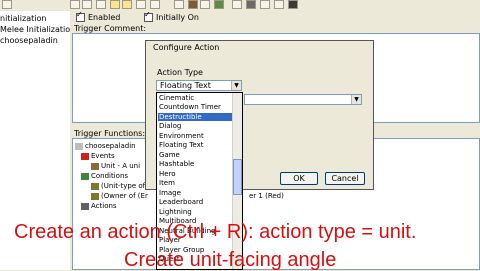 The width and height of the screenshot is (480, 271). What do you see at coordinates (196, 136) in the screenshot?
I see `dropdown-option: Environment` at bounding box center [196, 136].